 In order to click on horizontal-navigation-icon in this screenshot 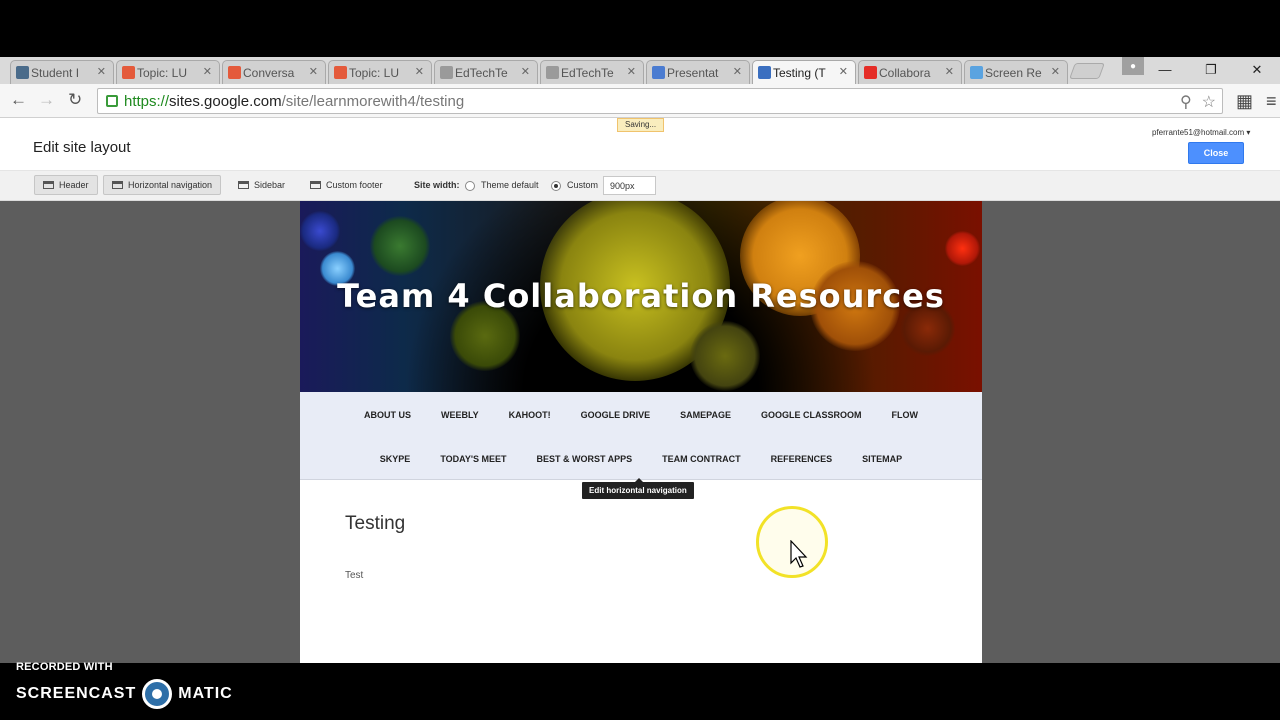, I will do `click(117, 185)`.